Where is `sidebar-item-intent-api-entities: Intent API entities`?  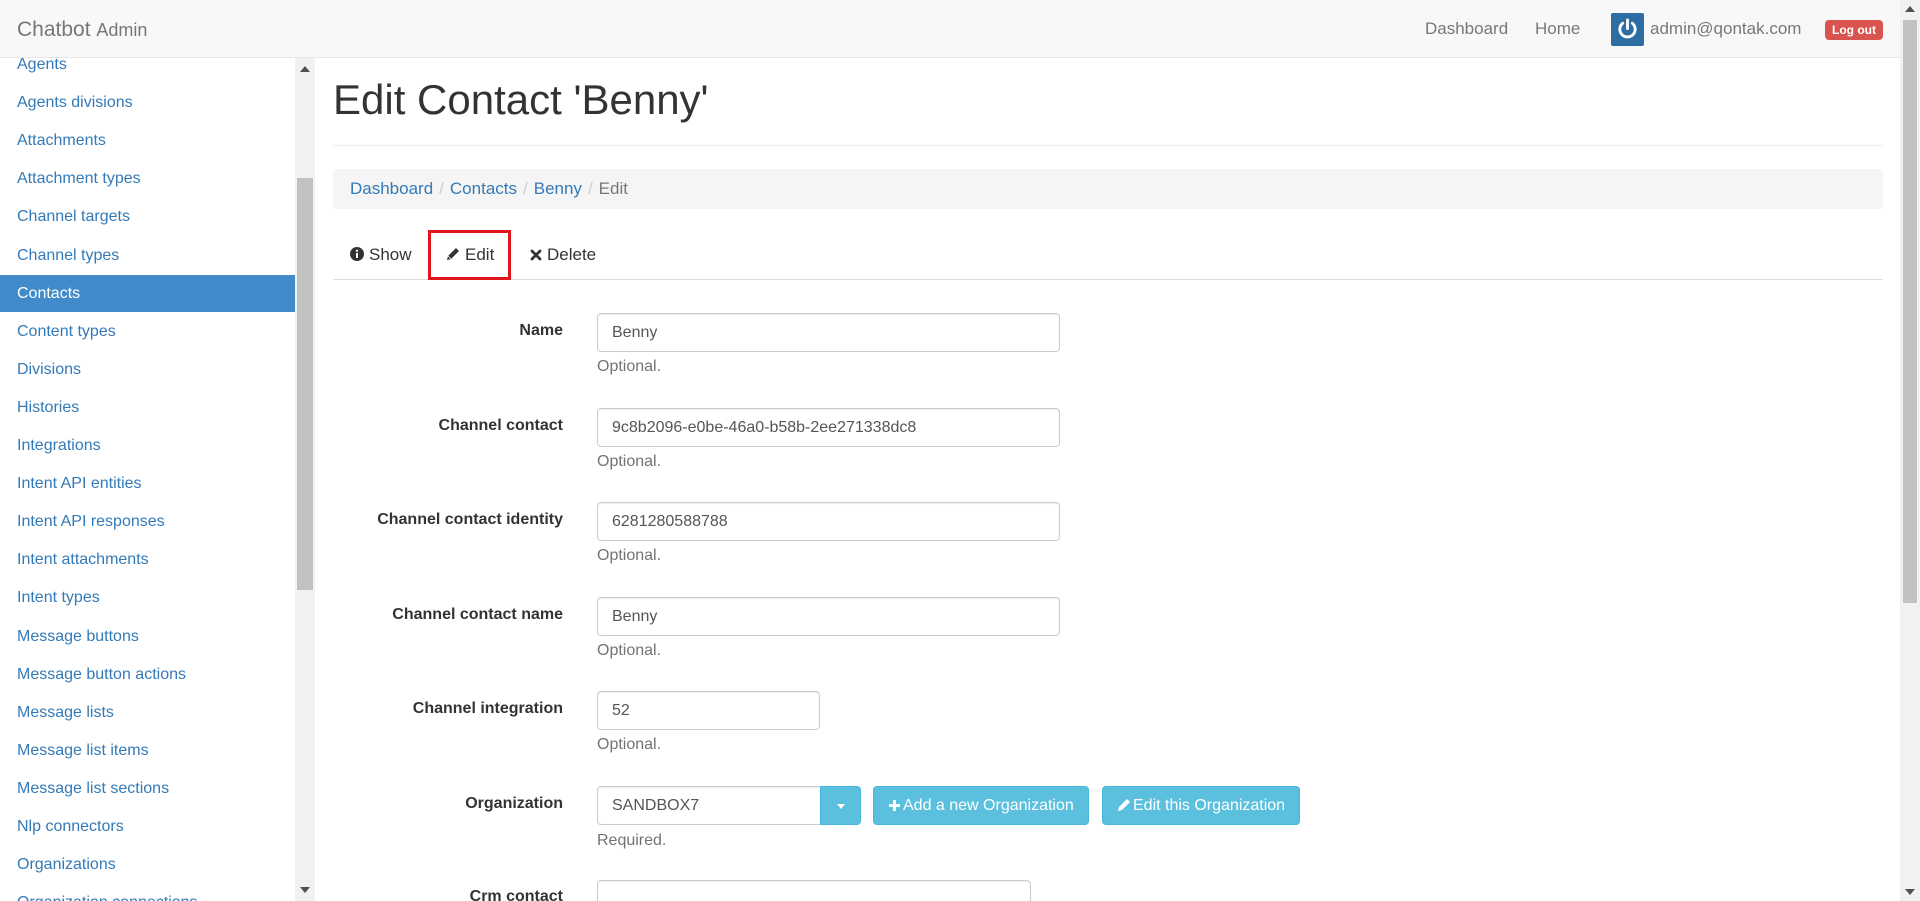
sidebar-item-intent-api-entities: Intent API entities is located at coordinates (147, 483).